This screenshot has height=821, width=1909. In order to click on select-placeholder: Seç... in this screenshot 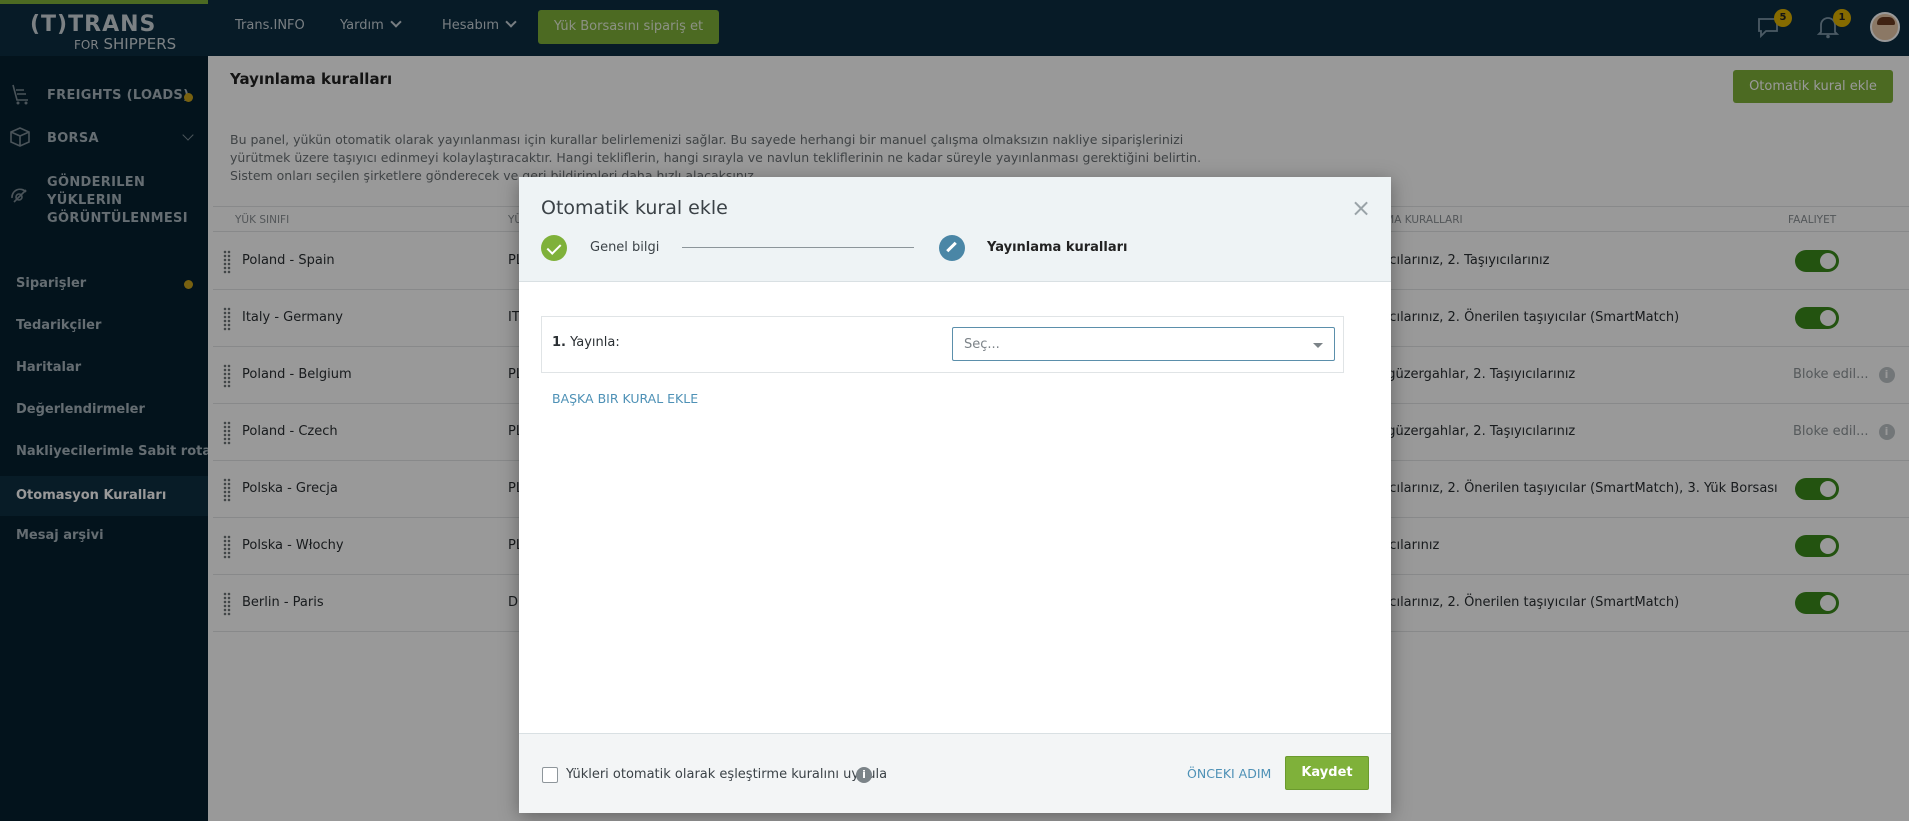, I will do `click(982, 344)`.